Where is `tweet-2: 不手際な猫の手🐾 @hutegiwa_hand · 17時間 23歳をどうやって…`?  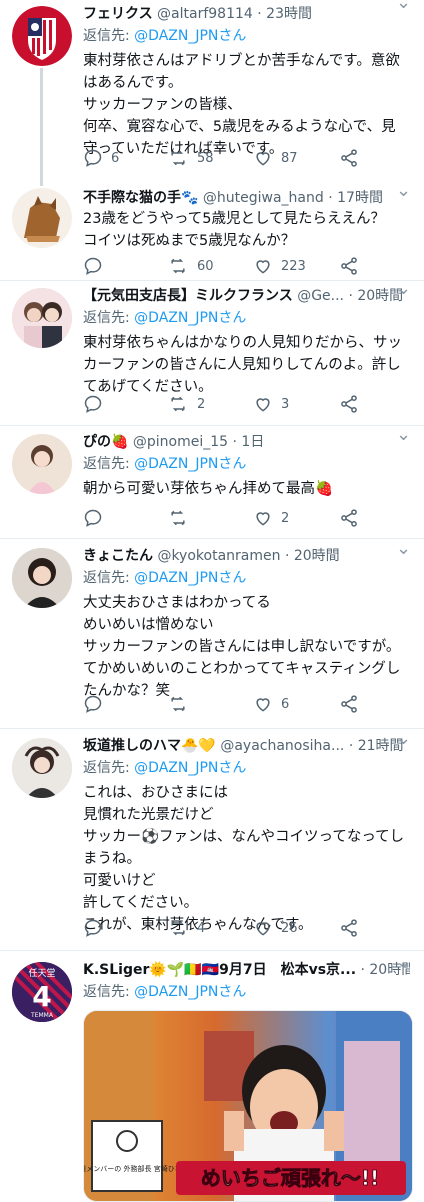 tweet-2: 不手際な猫の手🐾 @hutegiwa_hand · 17時間 23歳をどうやって… is located at coordinates (212, 229).